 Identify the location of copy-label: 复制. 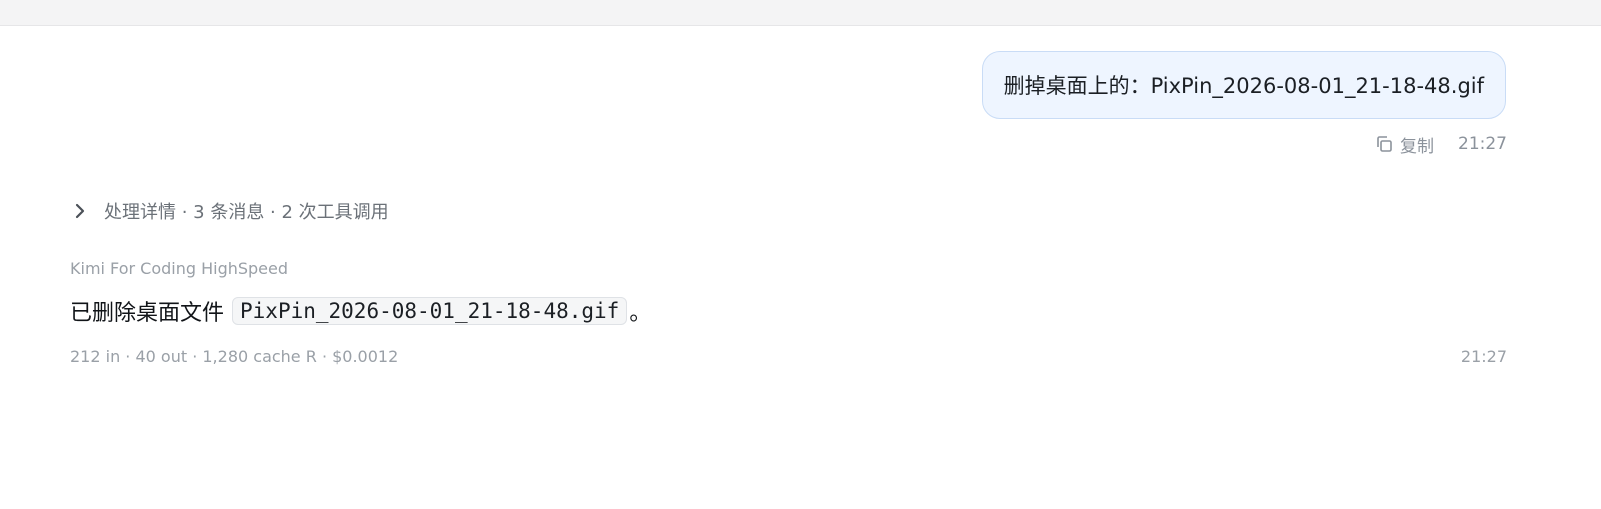
(1417, 146).